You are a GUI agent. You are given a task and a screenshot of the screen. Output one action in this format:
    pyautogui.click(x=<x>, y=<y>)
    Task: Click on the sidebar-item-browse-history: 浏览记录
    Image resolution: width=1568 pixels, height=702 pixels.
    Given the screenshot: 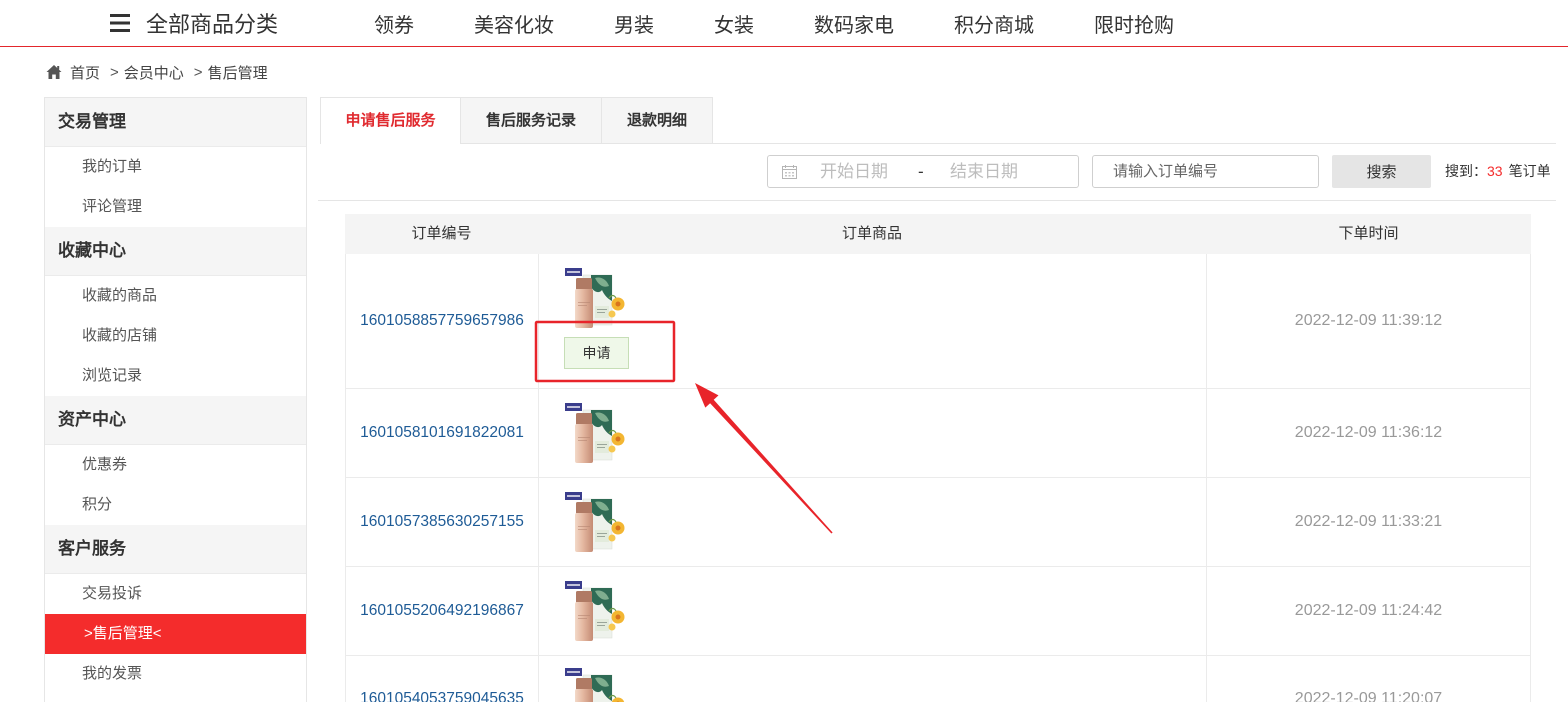 What is the action you would take?
    pyautogui.click(x=175, y=376)
    